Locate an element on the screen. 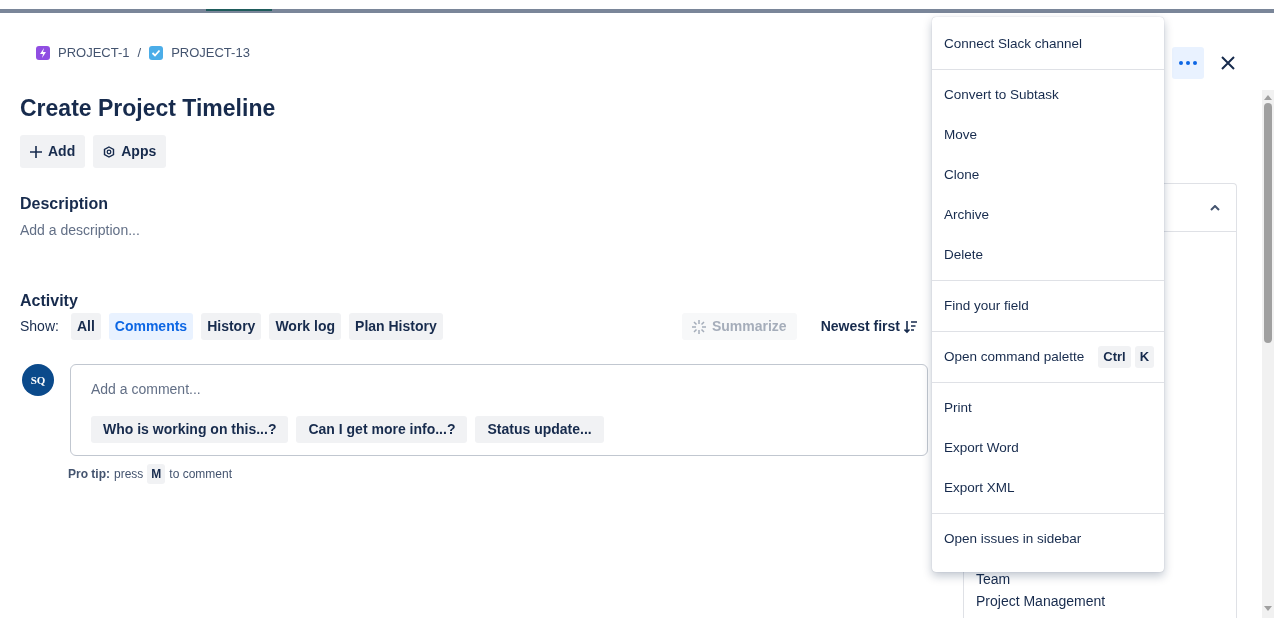  user-avatar: SQ is located at coordinates (38, 380).